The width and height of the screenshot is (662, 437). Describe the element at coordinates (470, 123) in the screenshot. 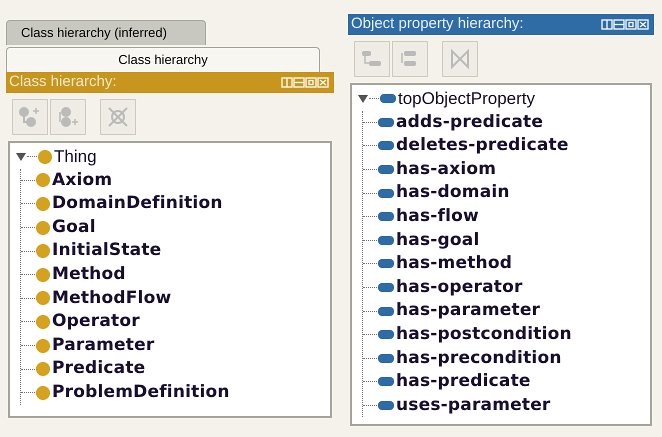

I see `tree-item: adds-predicate` at that location.